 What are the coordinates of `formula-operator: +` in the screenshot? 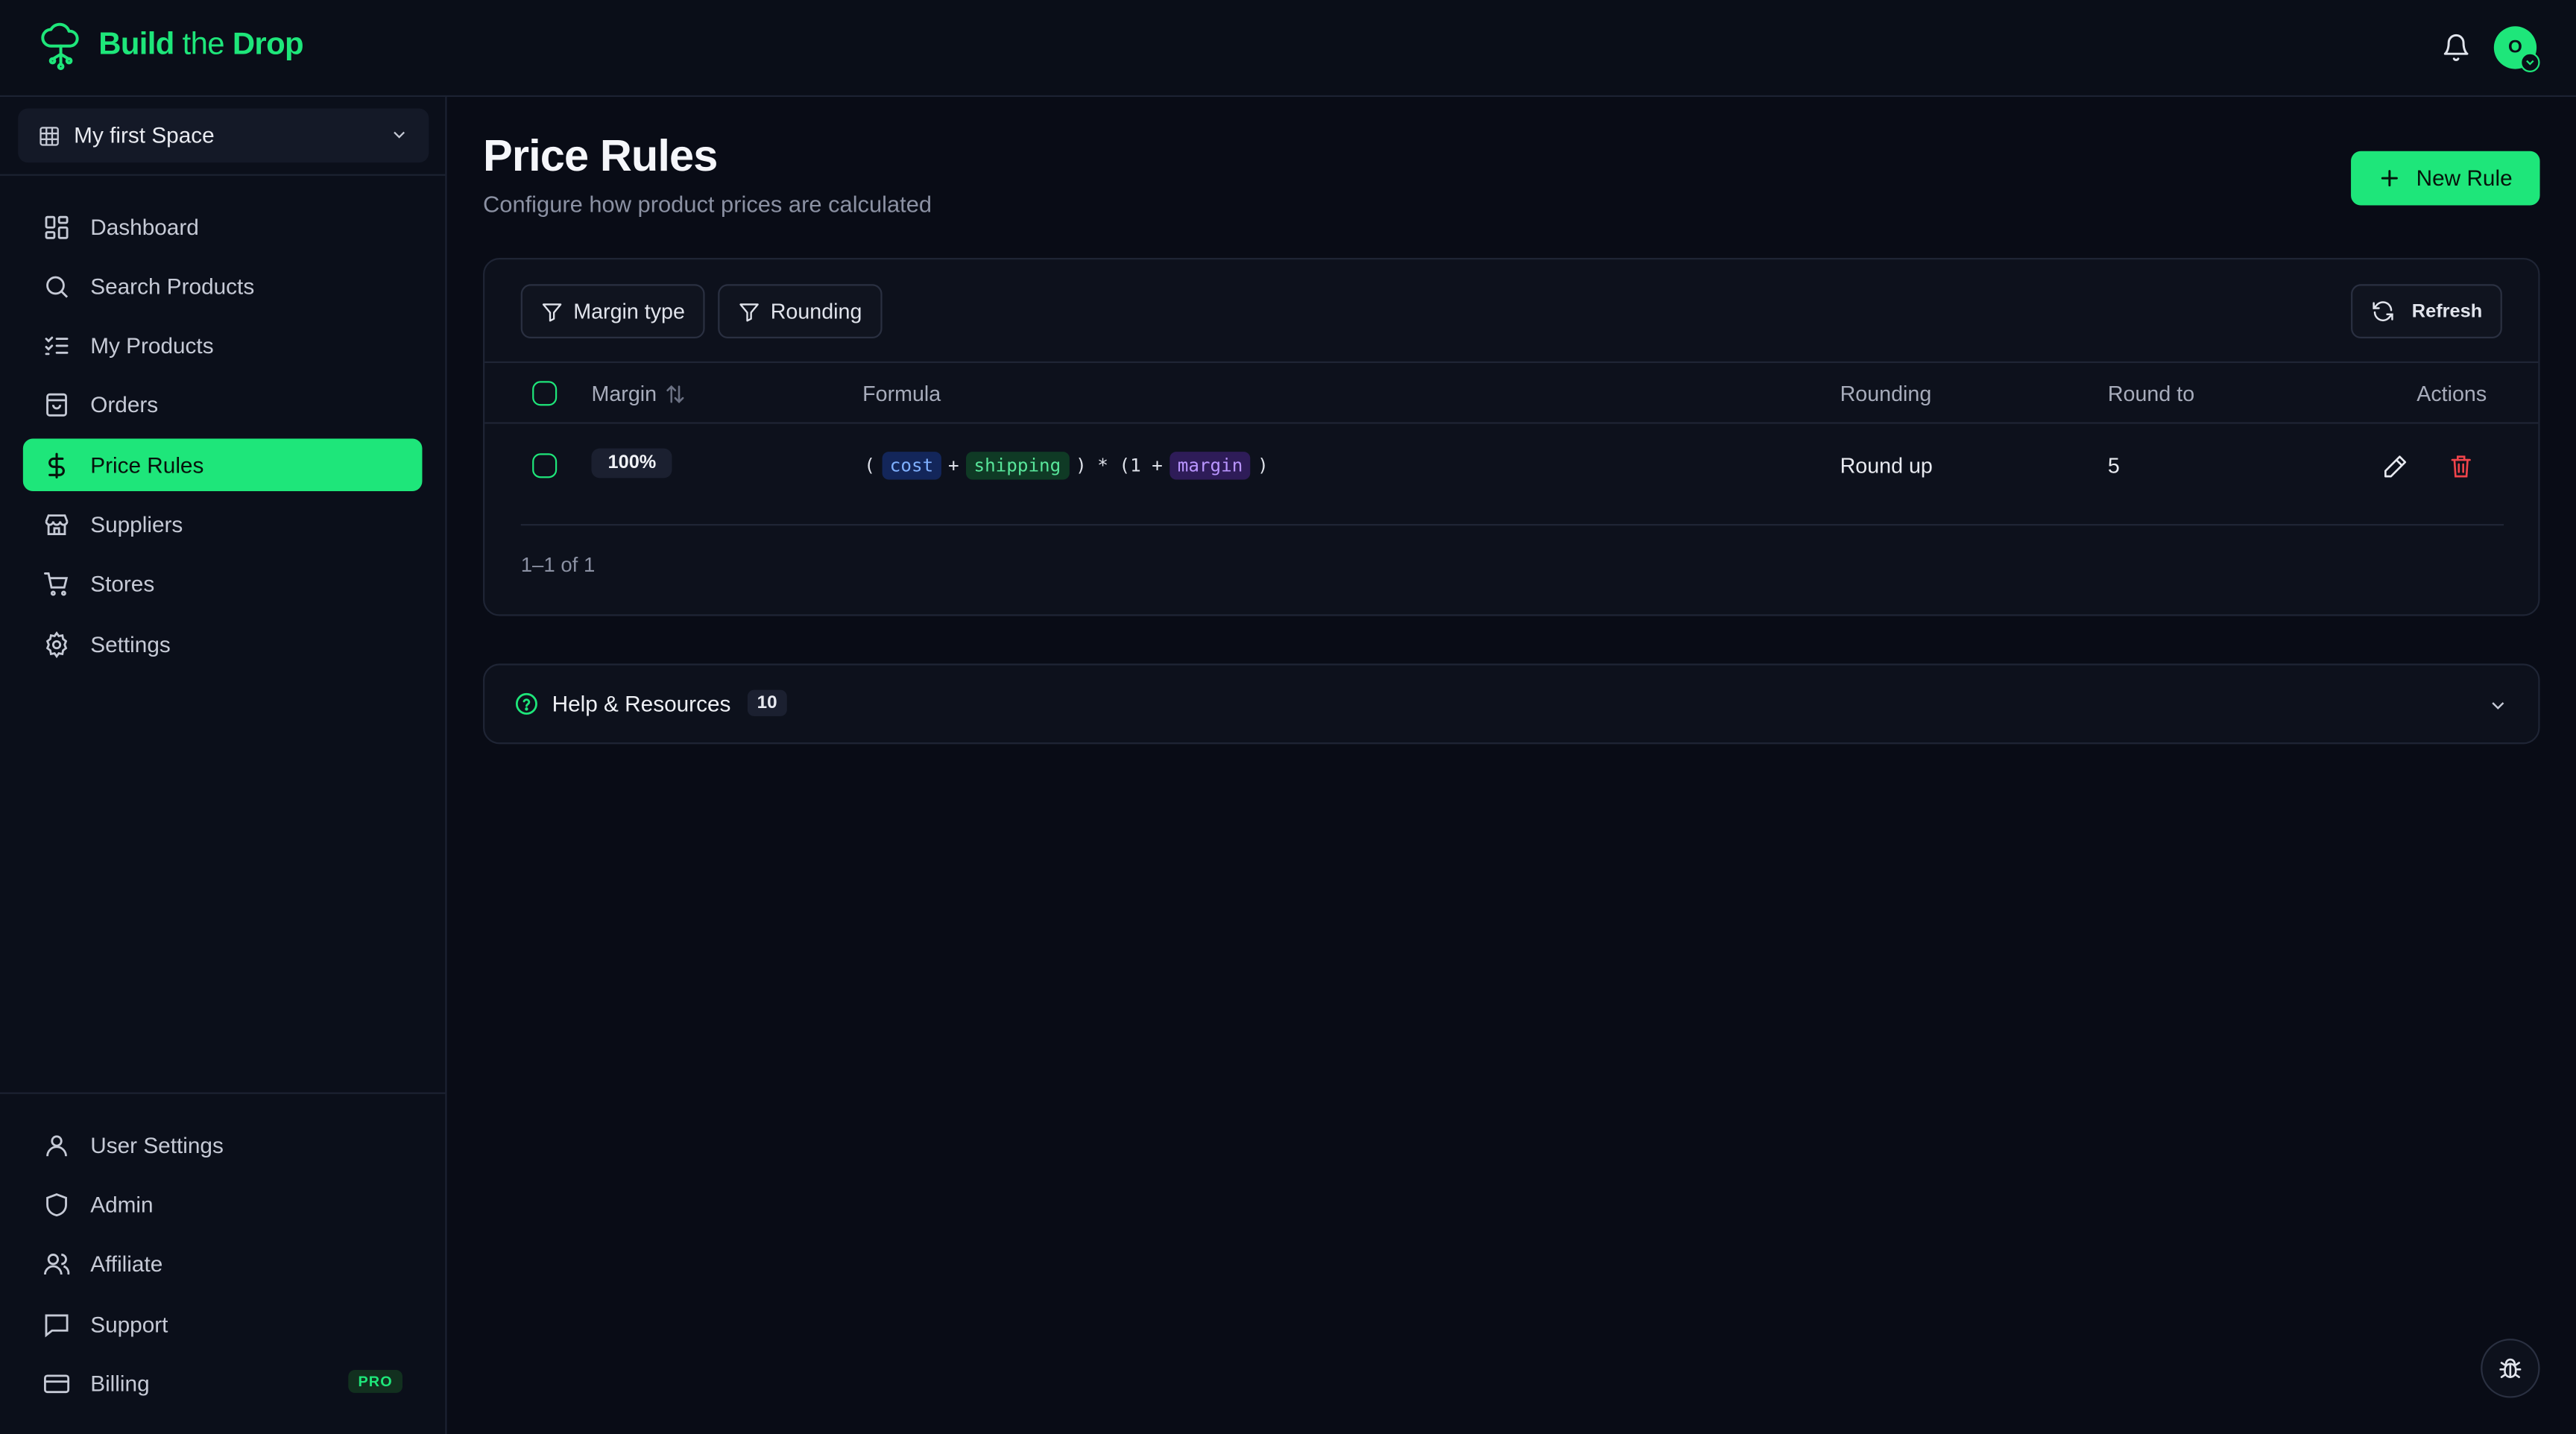 It's located at (953, 466).